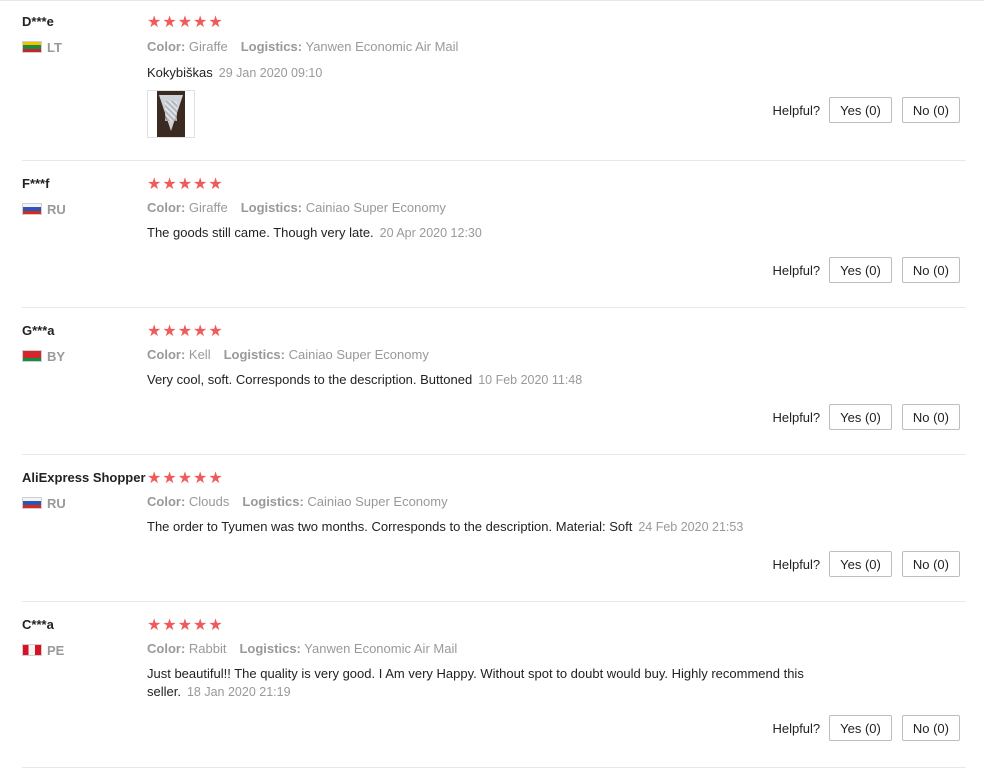 The width and height of the screenshot is (984, 770). Describe the element at coordinates (32, 47) in the screenshot. I see `lithuania-flag-icon` at that location.